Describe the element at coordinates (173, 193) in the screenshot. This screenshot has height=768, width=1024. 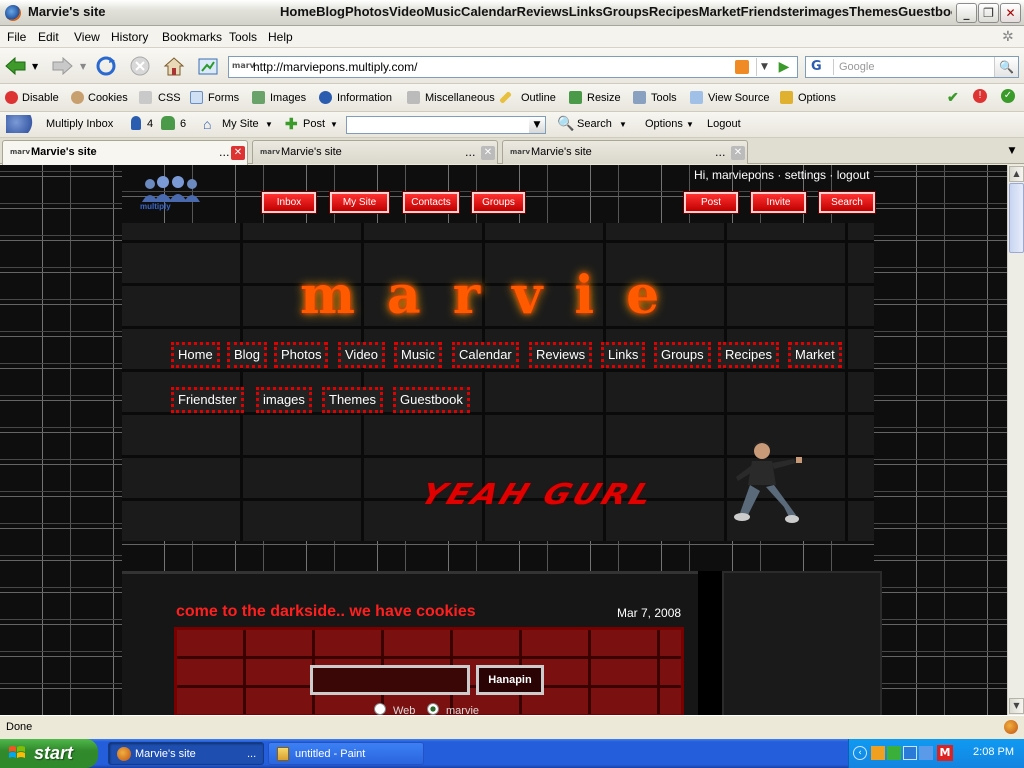
I see `multiply-logo: multiply` at that location.